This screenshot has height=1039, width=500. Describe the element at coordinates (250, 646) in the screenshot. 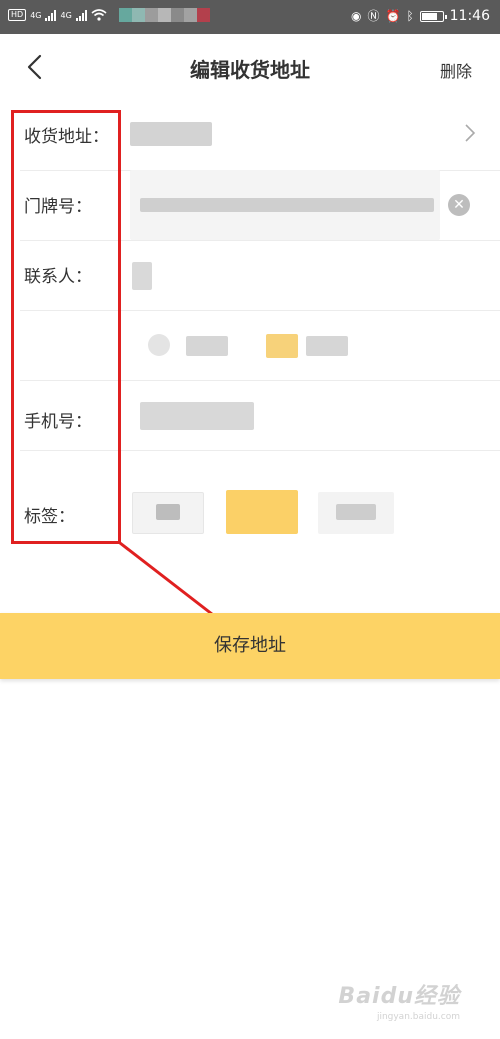

I see `save-address-button: 保存地址` at that location.